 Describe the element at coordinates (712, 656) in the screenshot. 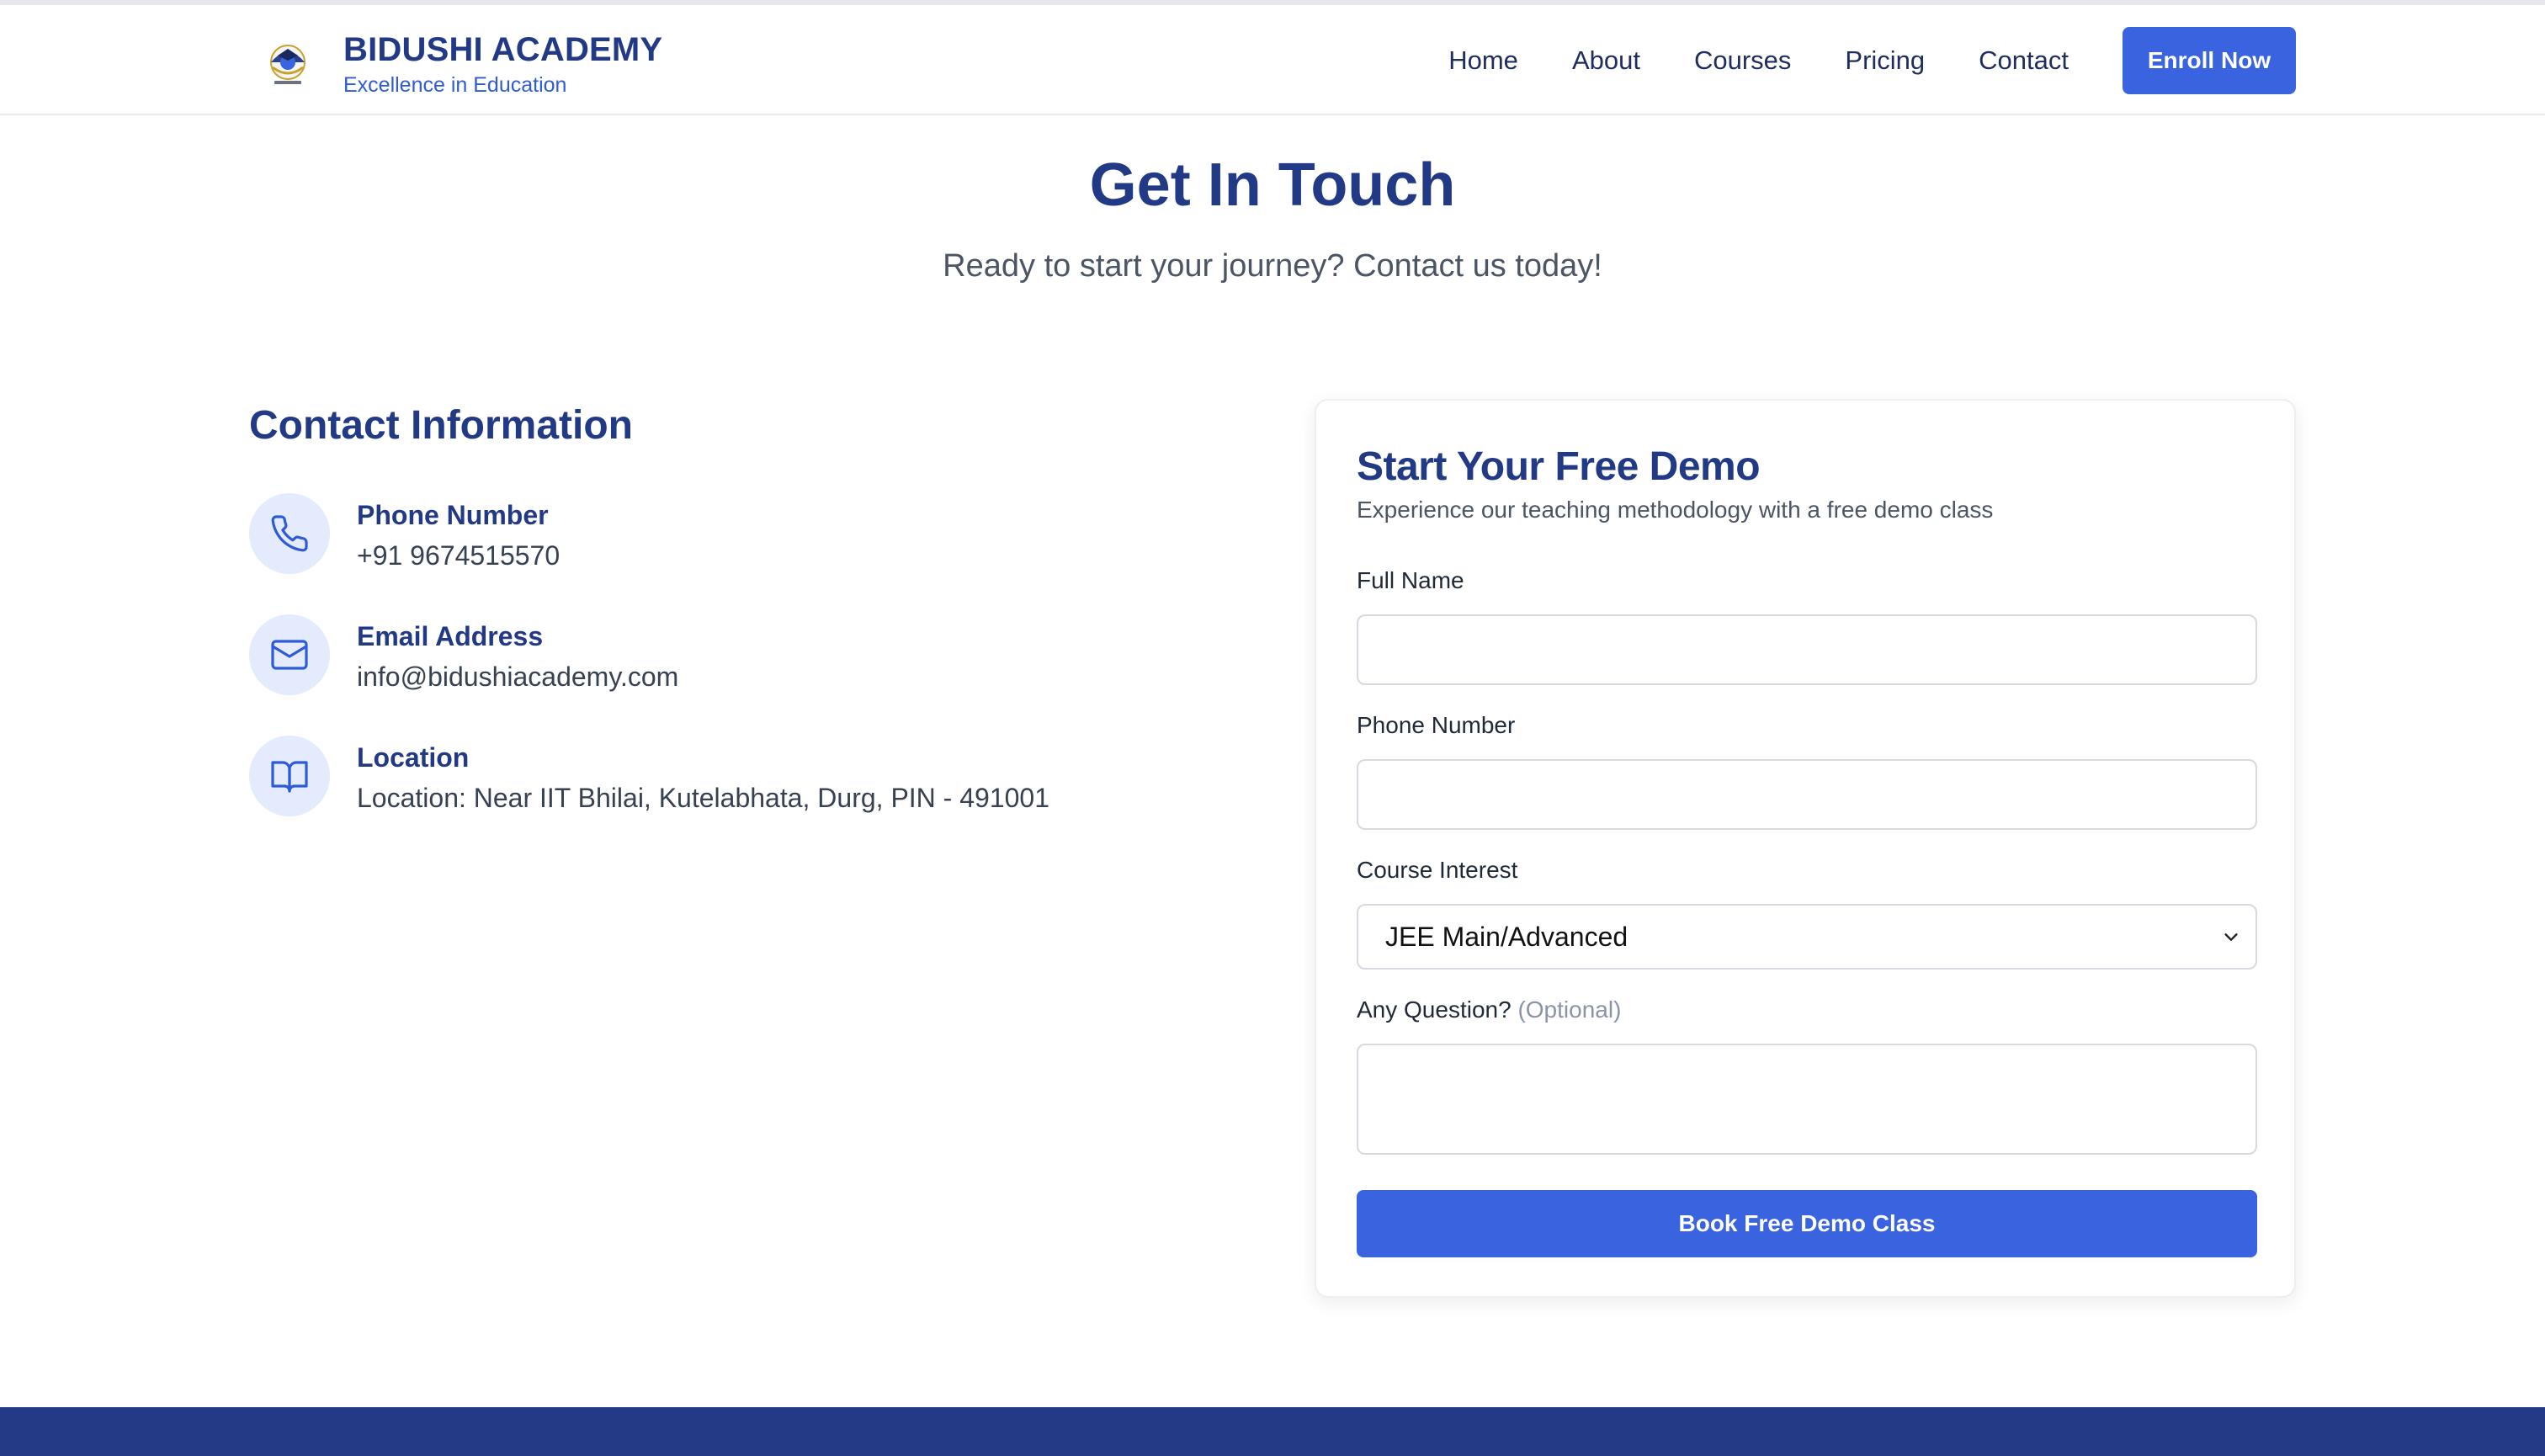

I see `contact-item-email: Email Address info@bidushiacademy.com` at that location.